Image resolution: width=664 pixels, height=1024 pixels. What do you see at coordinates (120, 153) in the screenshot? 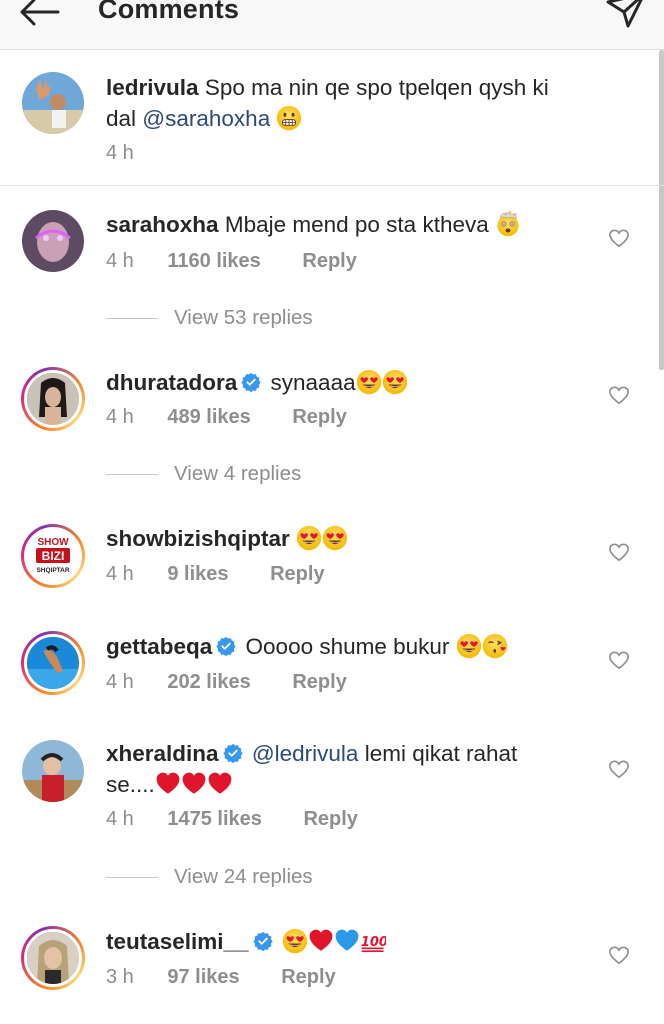
I see `caption-time: 4 h` at bounding box center [120, 153].